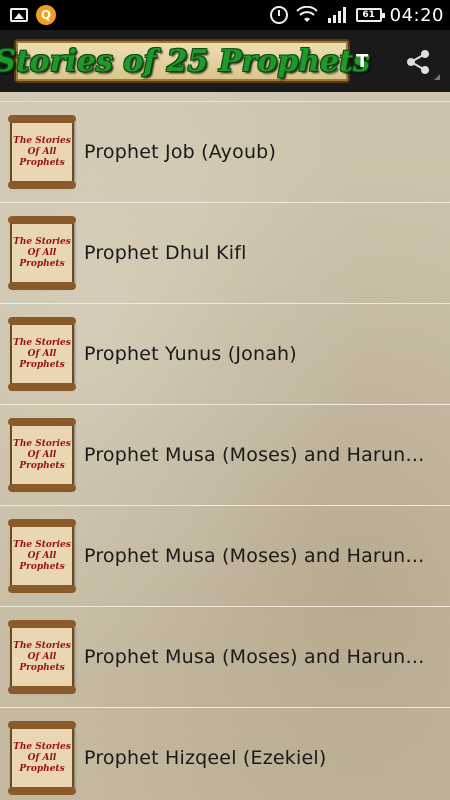  I want to click on signal-icon, so click(336, 15).